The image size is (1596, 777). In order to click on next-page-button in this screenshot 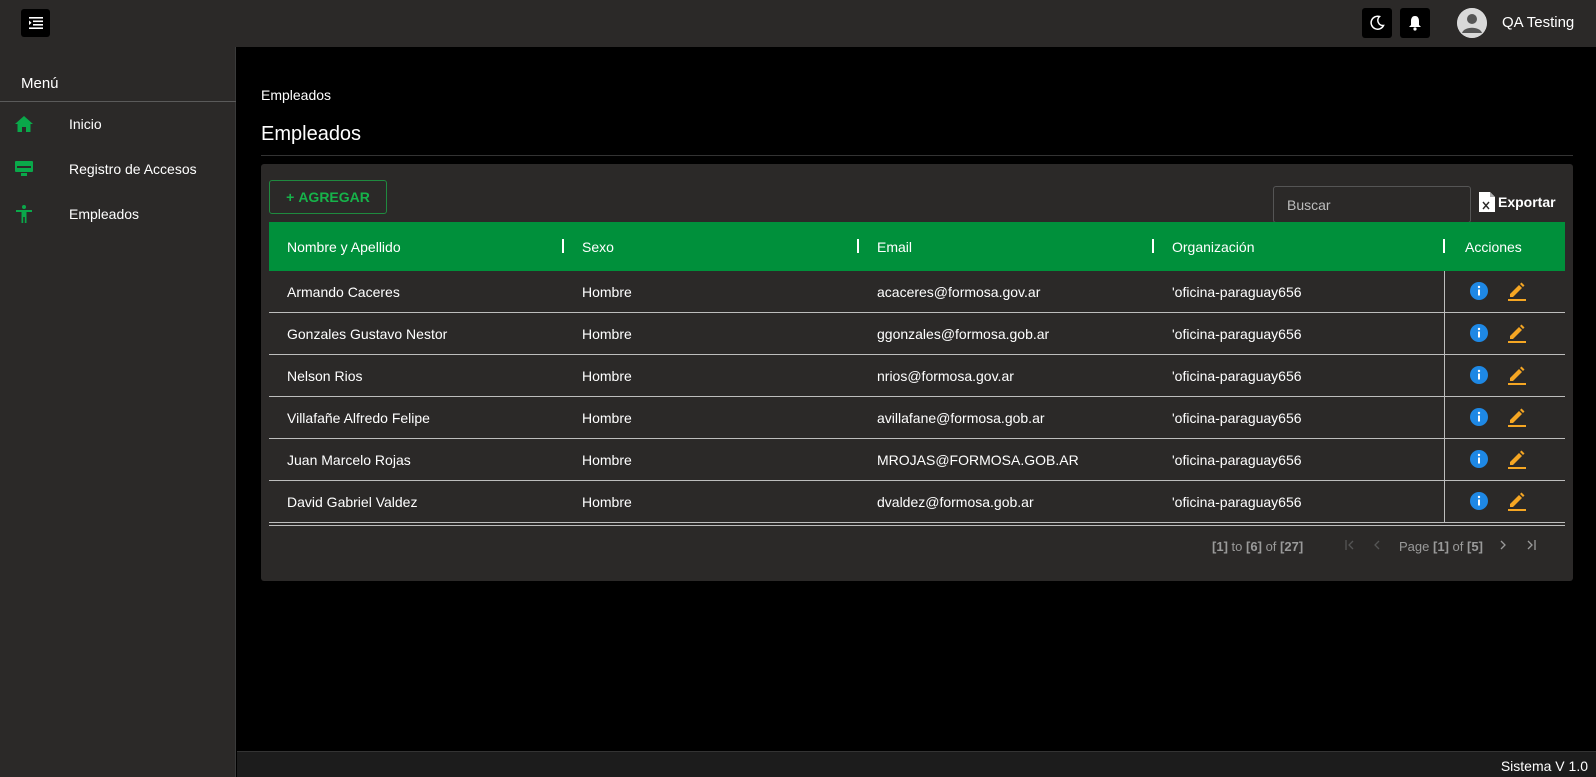, I will do `click(1503, 545)`.